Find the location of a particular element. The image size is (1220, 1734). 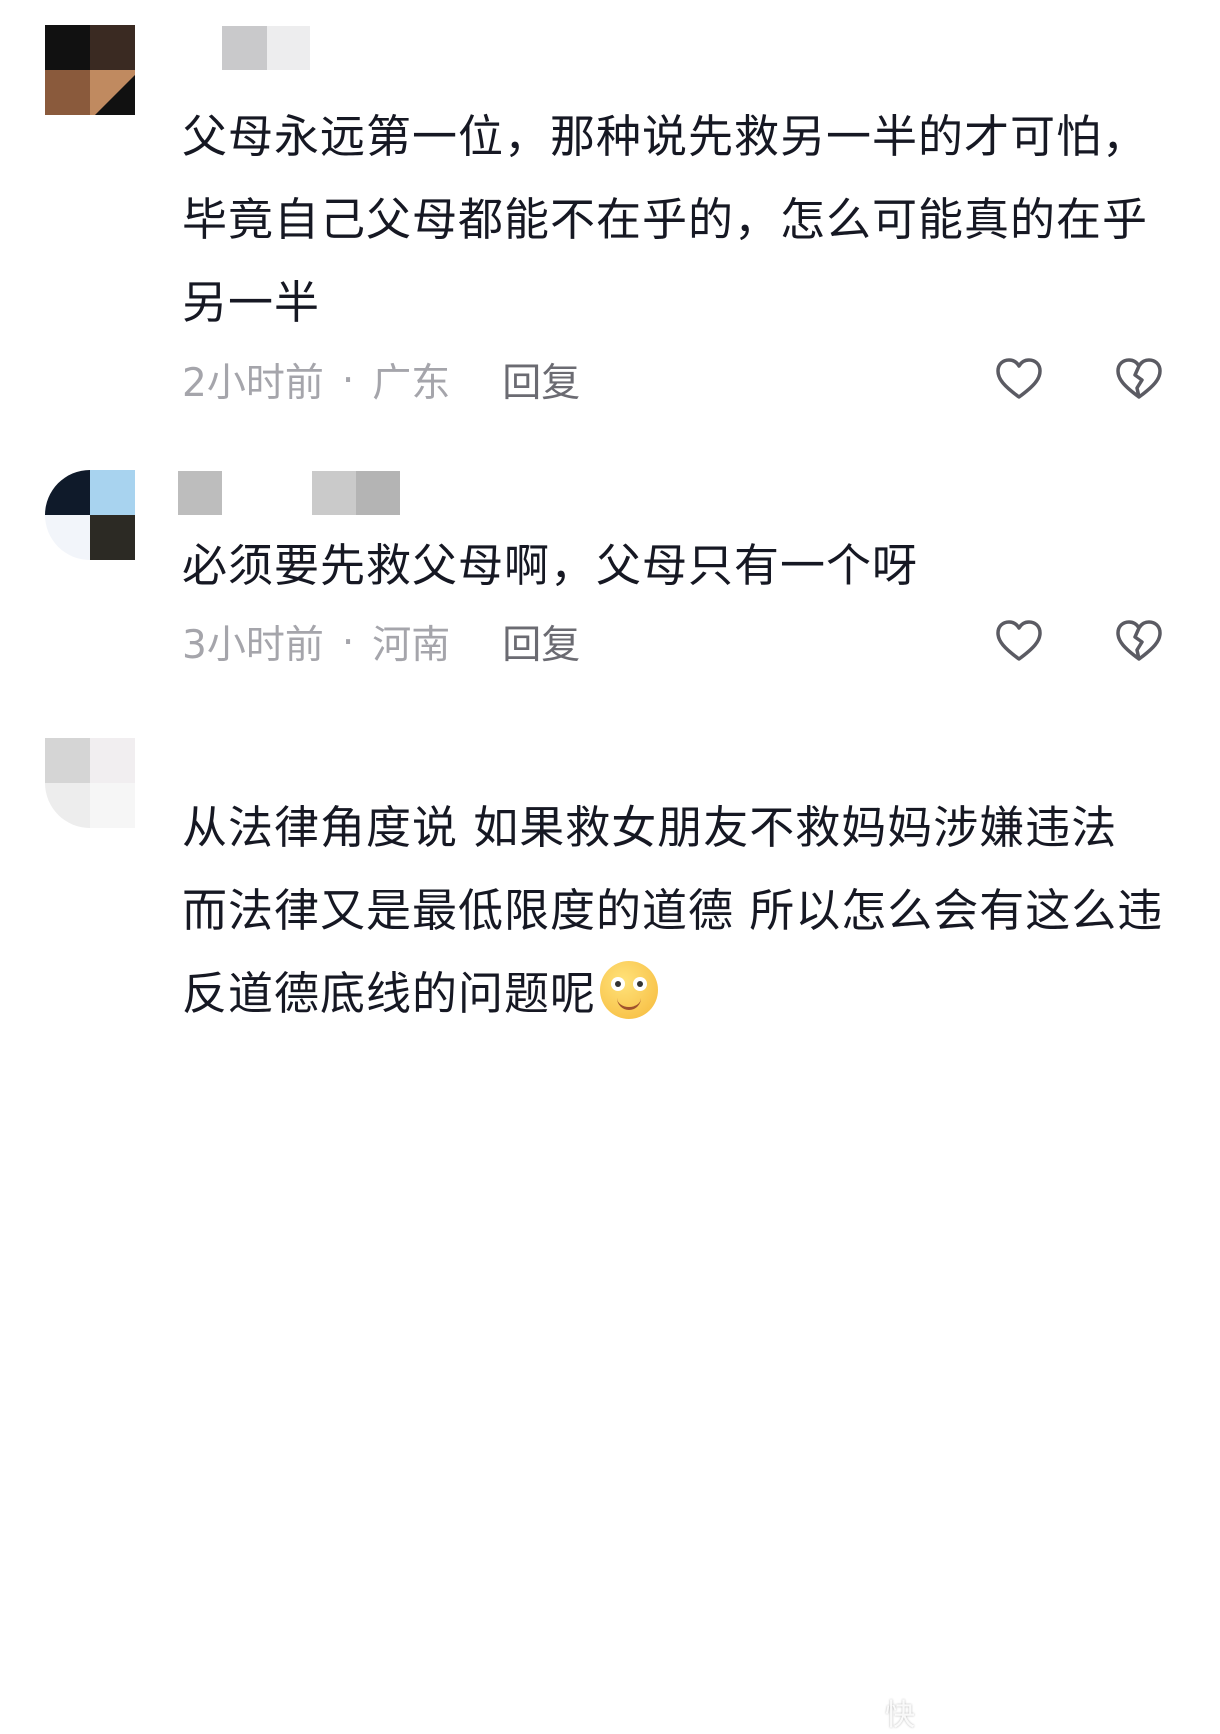

comment-time: 2小时前 is located at coordinates (253, 383).